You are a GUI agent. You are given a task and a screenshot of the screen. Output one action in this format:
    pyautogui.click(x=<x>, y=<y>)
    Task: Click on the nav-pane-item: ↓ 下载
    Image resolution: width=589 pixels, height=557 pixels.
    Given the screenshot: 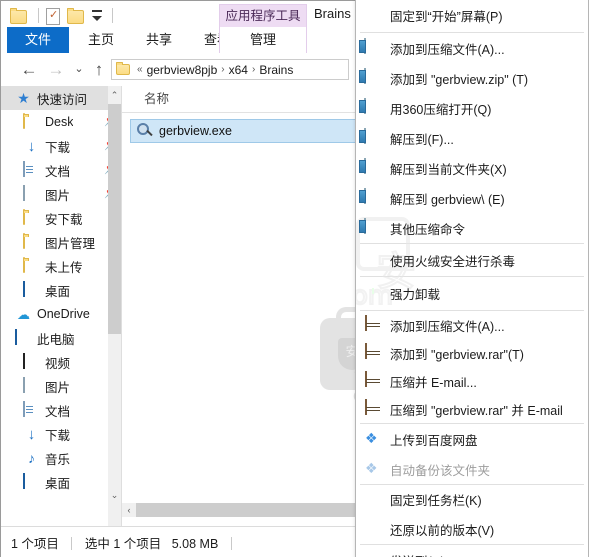 What is the action you would take?
    pyautogui.click(x=61, y=434)
    